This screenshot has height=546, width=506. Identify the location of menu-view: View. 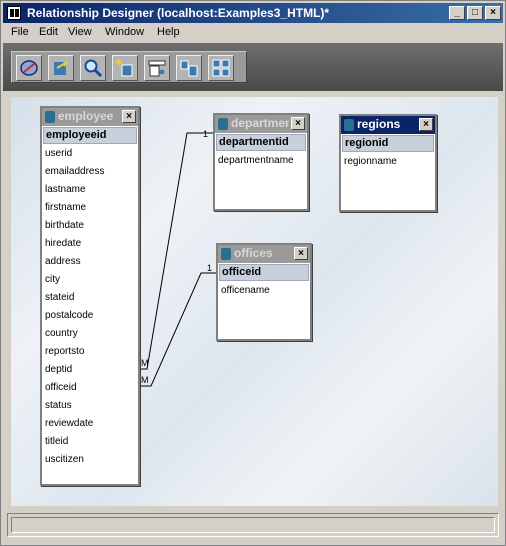
(80, 32).